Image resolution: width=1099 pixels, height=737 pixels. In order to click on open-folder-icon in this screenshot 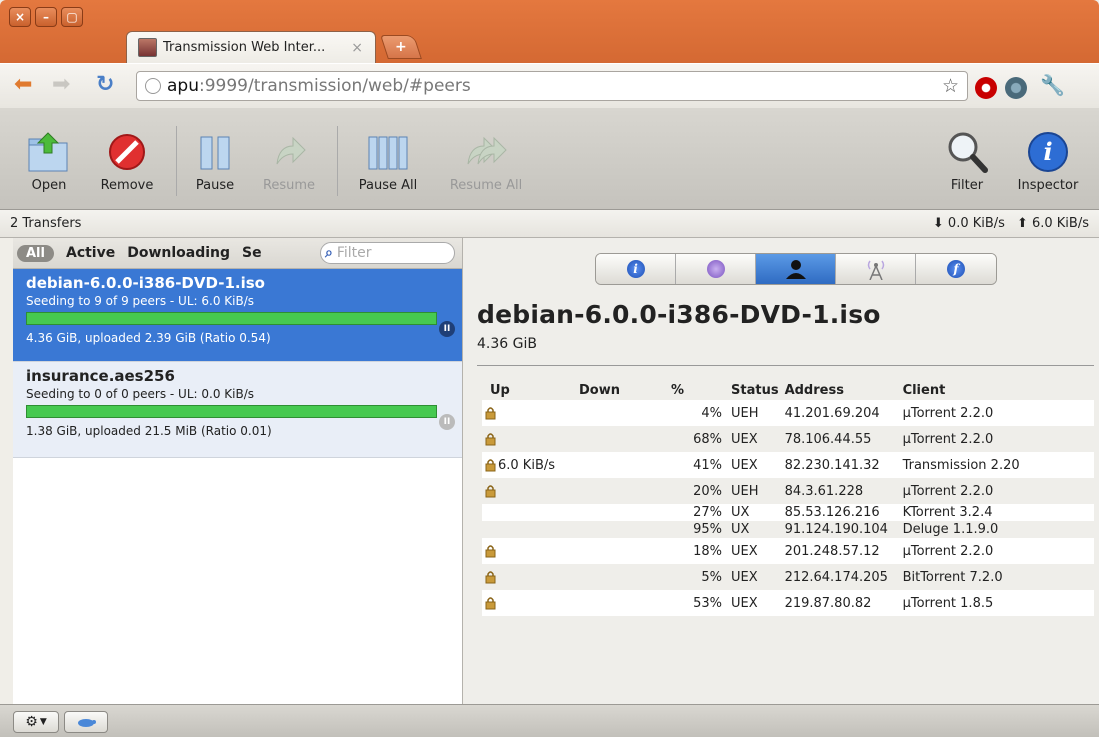, I will do `click(49, 152)`.